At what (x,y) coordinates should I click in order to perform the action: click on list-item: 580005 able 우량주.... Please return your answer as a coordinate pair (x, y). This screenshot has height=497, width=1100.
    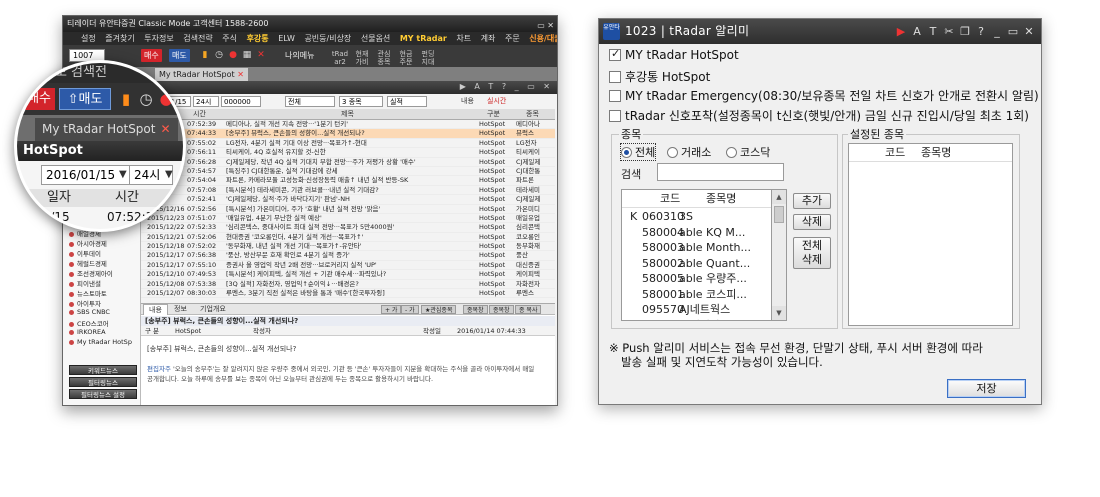
    Looking at the image, I should click on (696, 279).